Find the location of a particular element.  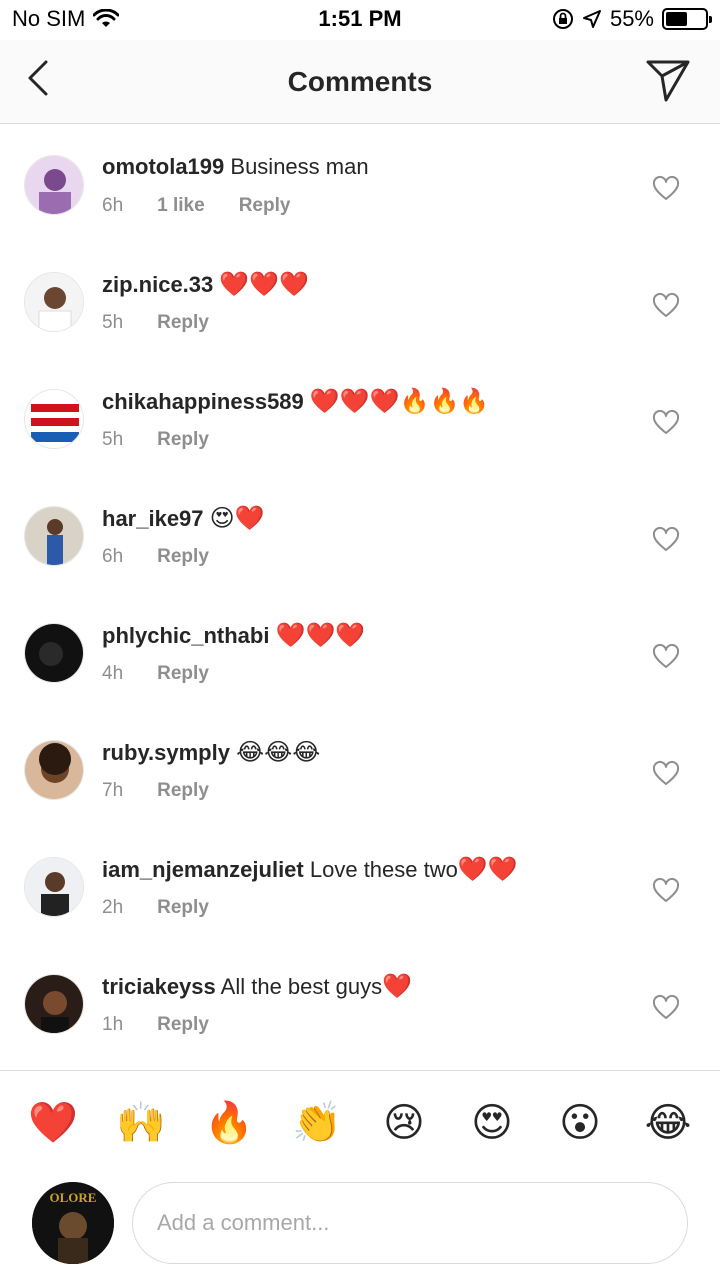

quick-emoji-button: 😍 is located at coordinates (492, 1123).